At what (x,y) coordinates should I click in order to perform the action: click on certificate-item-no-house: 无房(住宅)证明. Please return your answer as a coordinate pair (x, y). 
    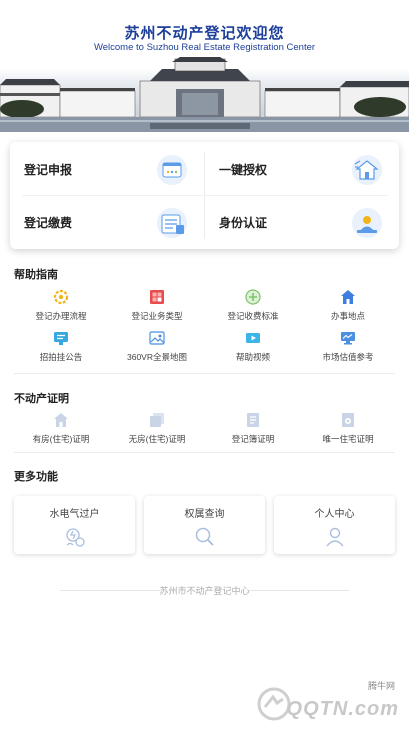
    Looking at the image, I should click on (157, 428).